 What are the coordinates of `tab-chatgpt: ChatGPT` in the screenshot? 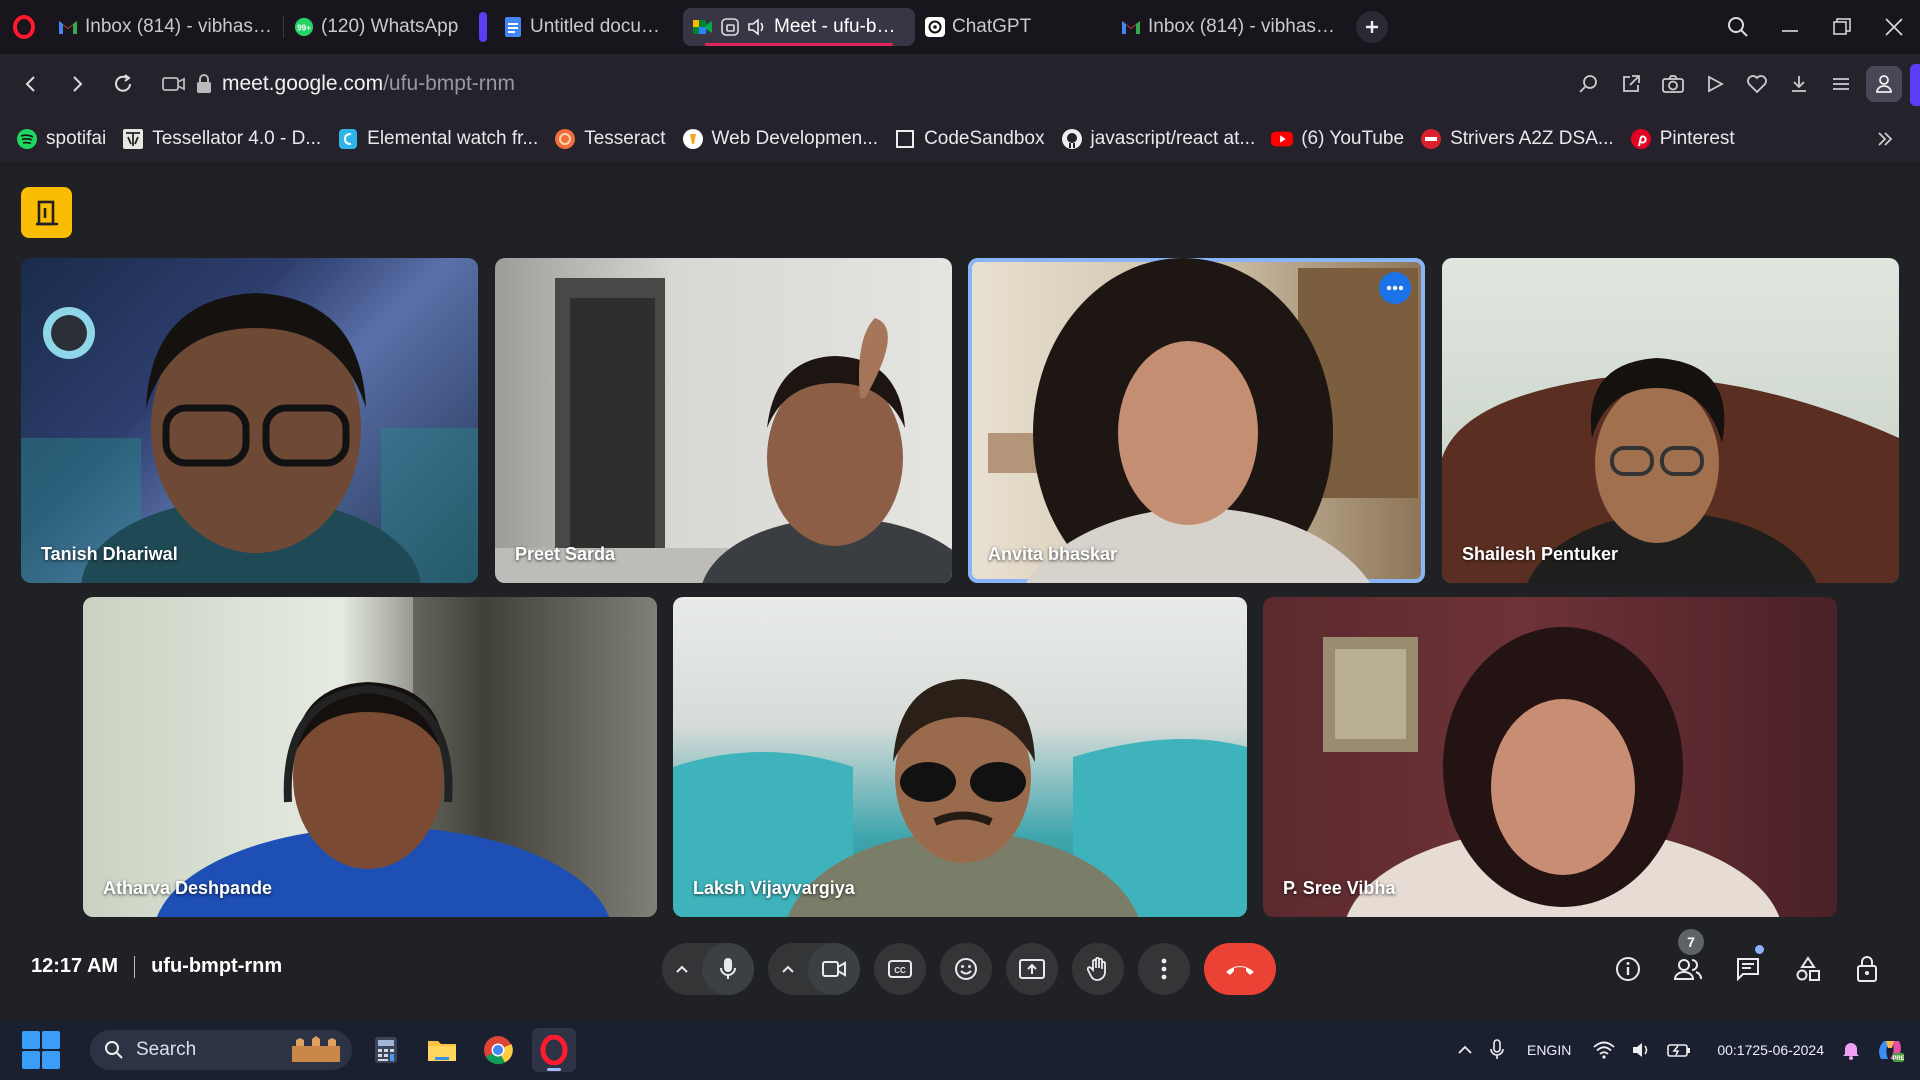 It's located at (1000, 27).